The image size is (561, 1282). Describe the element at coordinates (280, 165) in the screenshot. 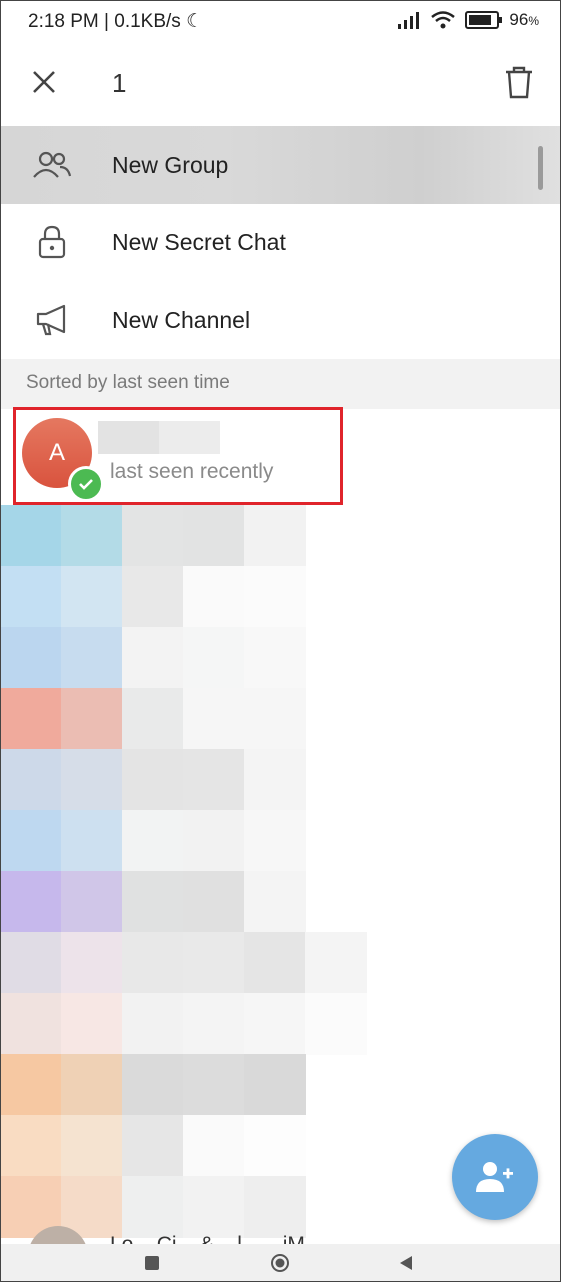

I see `menu-new-group: New Group` at that location.